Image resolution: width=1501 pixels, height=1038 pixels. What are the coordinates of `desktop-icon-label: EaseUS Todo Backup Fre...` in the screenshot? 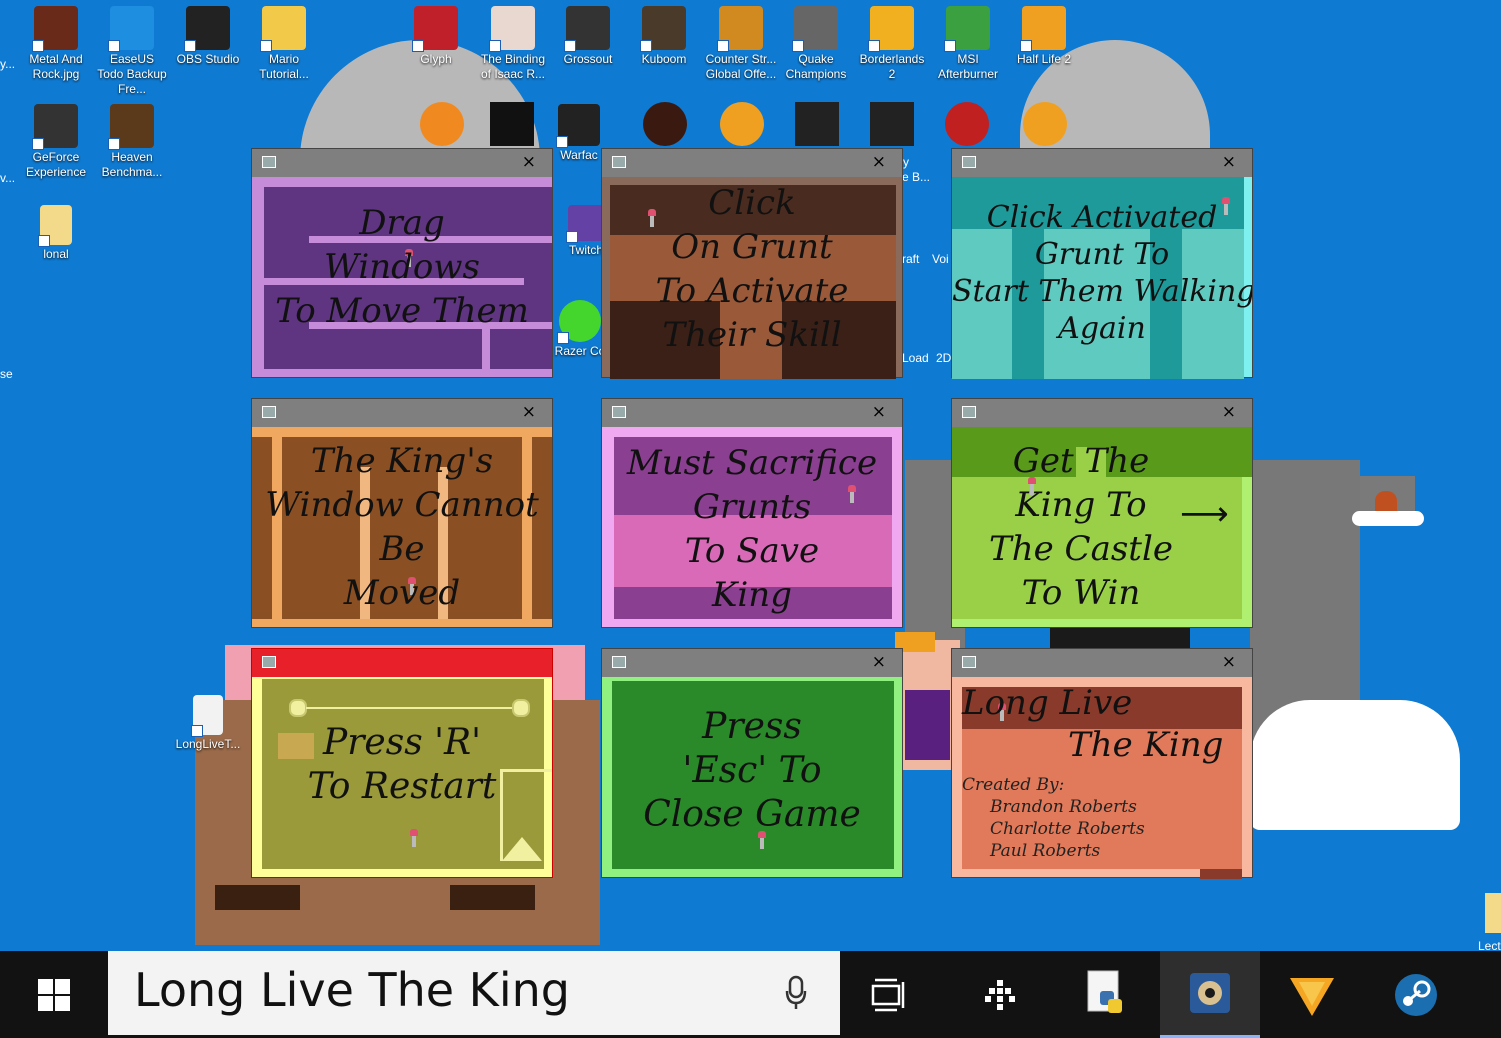 It's located at (132, 74).